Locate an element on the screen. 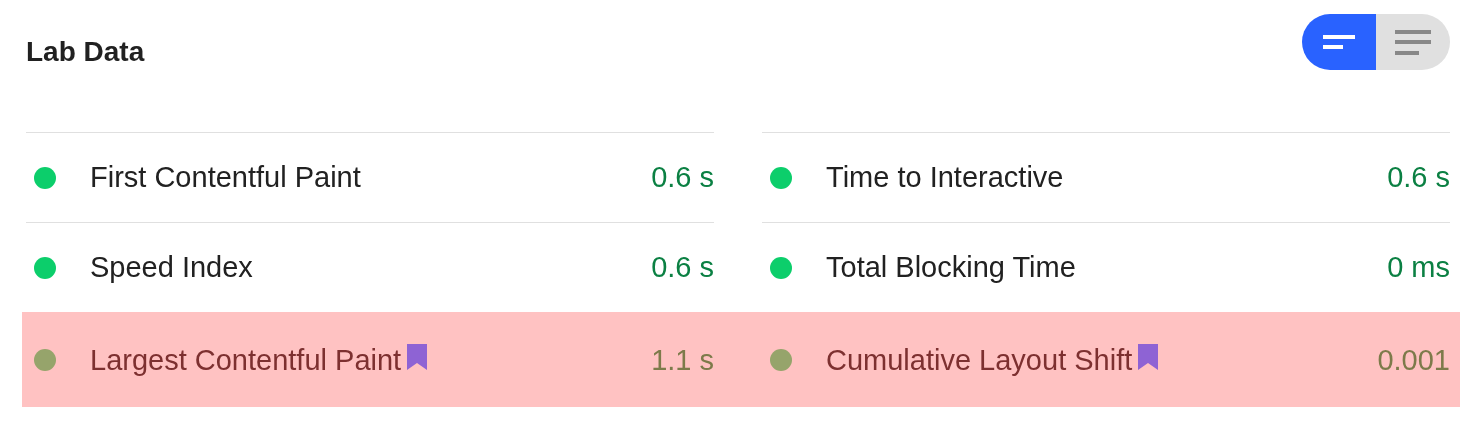 The image size is (1480, 432). metric-name: Cumulative Layout Shift is located at coordinates (979, 360).